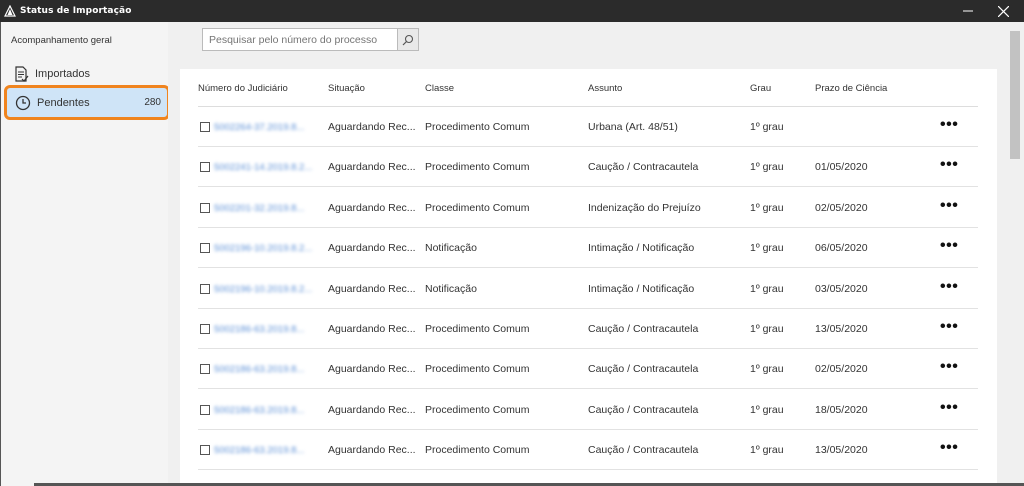 Image resolution: width=1024 pixels, height=486 pixels. What do you see at coordinates (87, 102) in the screenshot?
I see `sidebar-item-pendentes: Pendentes 280` at bounding box center [87, 102].